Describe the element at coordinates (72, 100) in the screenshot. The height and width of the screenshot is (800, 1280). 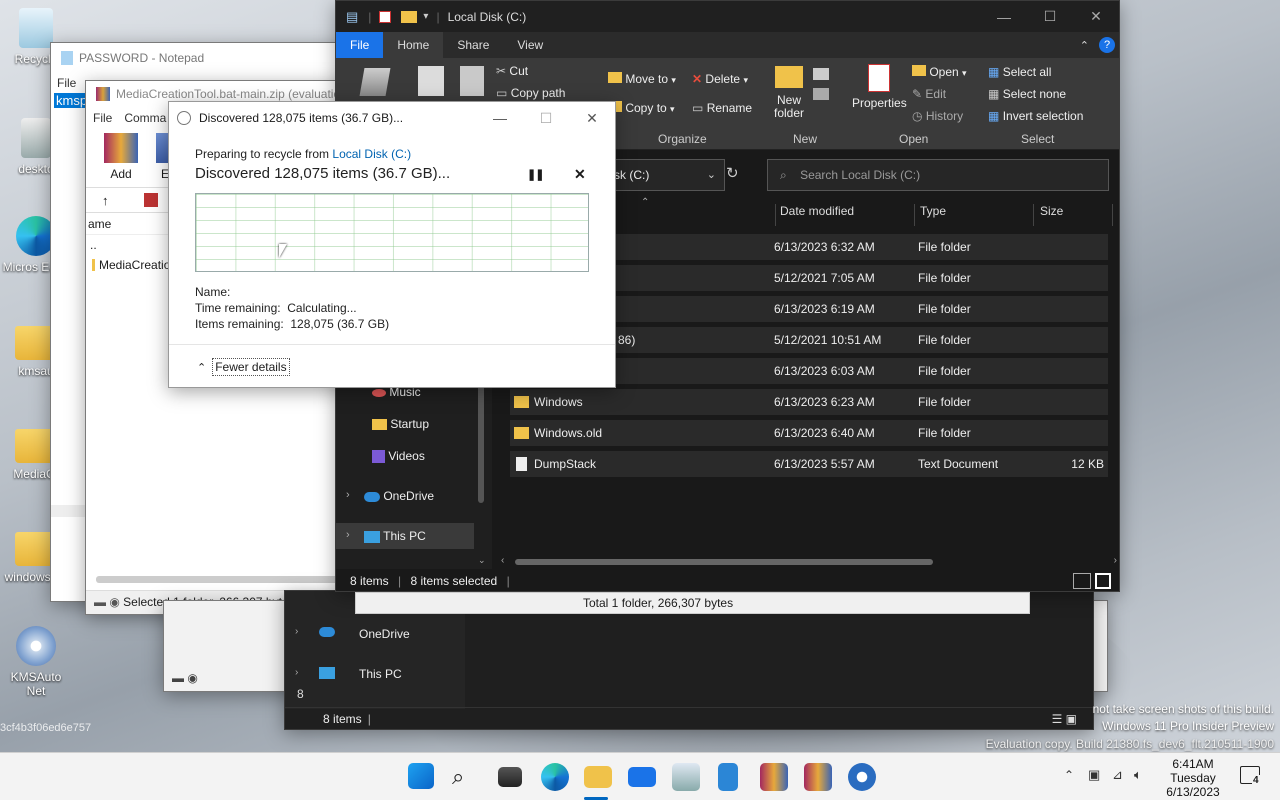
I see `notepad-selected-text: kmsp` at that location.